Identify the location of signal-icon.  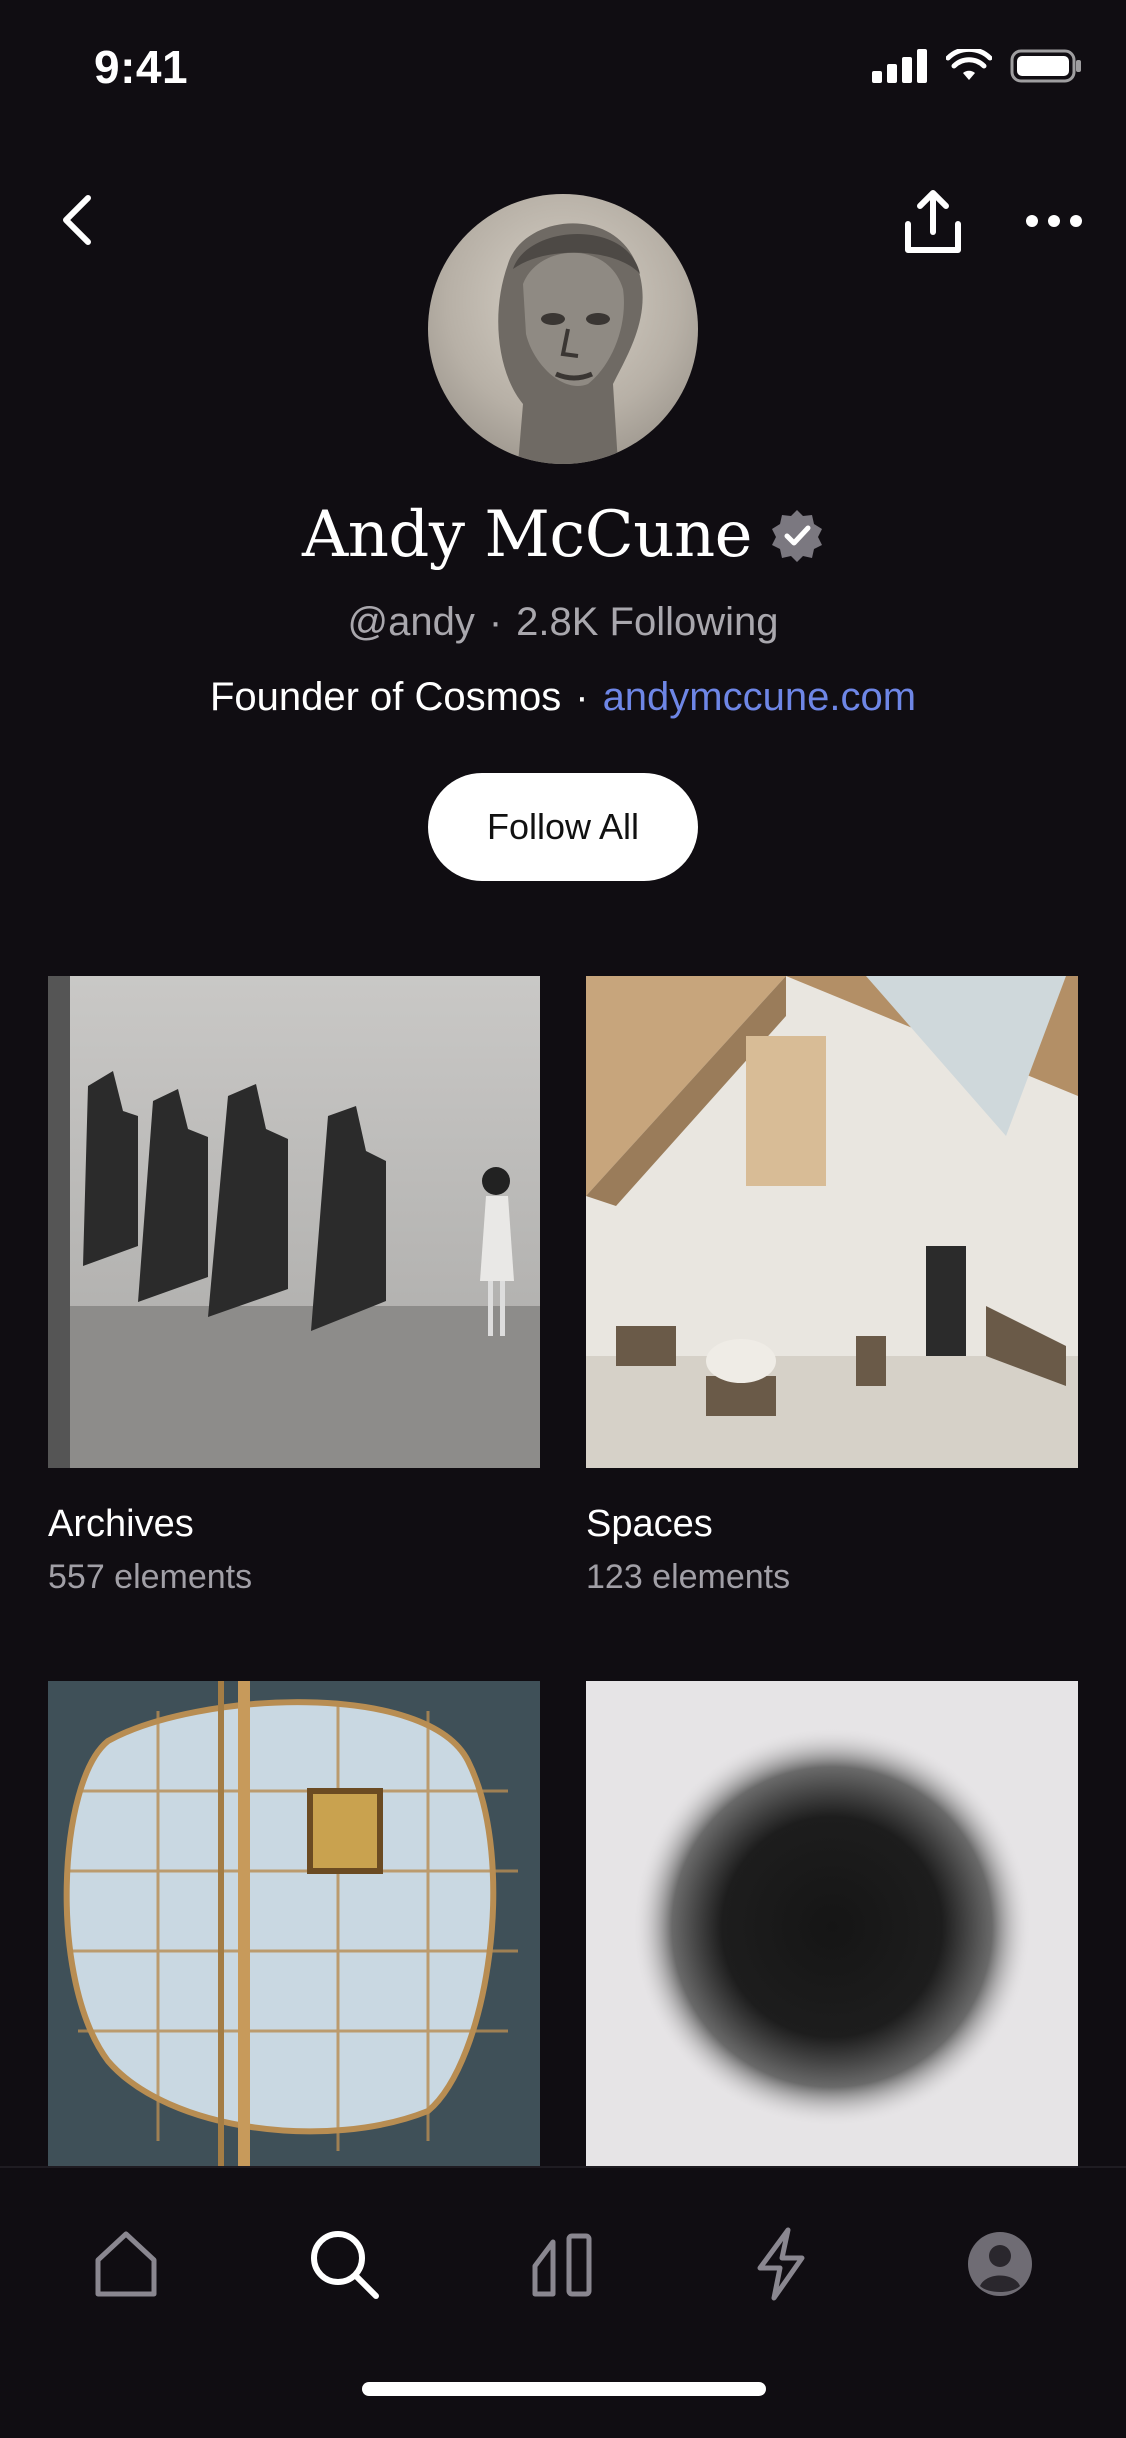
(899, 66).